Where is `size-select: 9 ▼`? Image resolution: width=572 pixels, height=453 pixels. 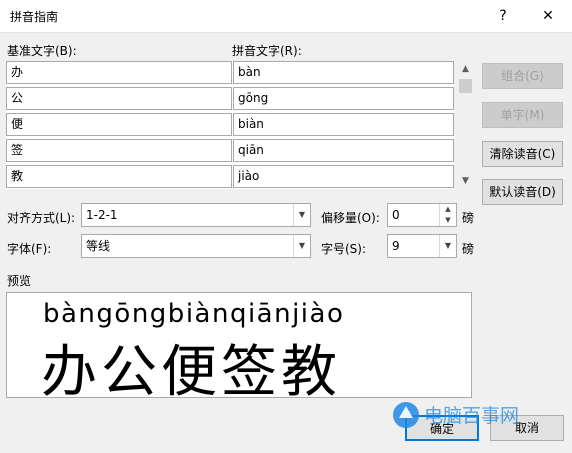
size-select: 9 ▼ is located at coordinates (422, 246).